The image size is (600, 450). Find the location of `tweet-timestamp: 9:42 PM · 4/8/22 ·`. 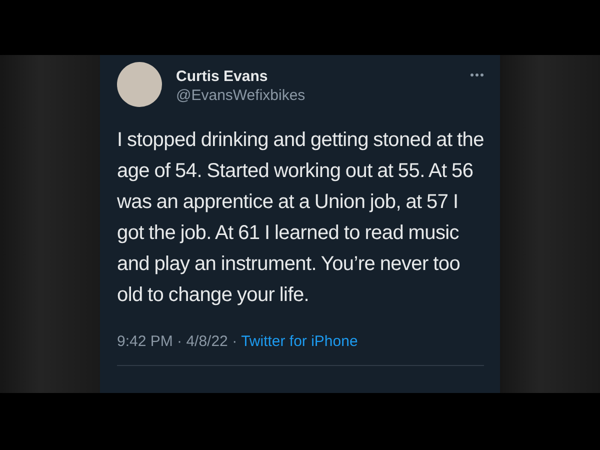

tweet-timestamp: 9:42 PM · 4/8/22 · is located at coordinates (177, 341).